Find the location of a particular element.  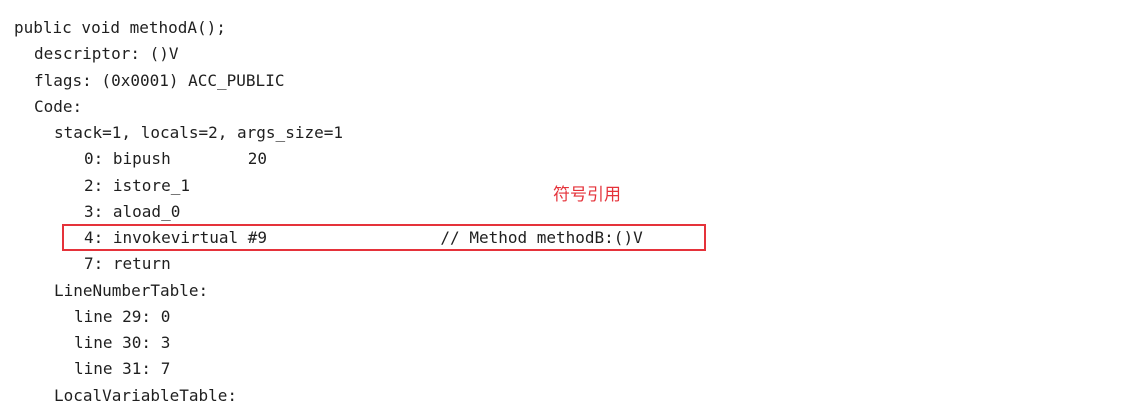

local-variable-table-header: LocalVariableTable: is located at coordinates (146, 395).